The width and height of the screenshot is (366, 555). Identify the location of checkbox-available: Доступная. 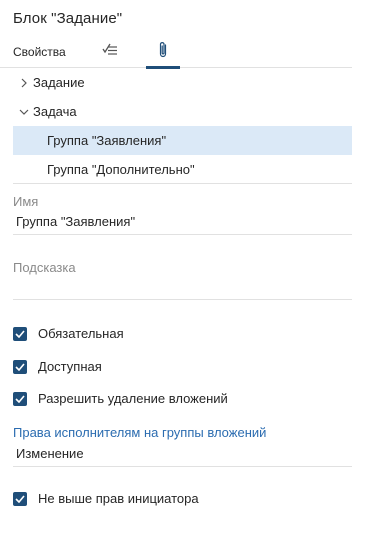
(57, 366).